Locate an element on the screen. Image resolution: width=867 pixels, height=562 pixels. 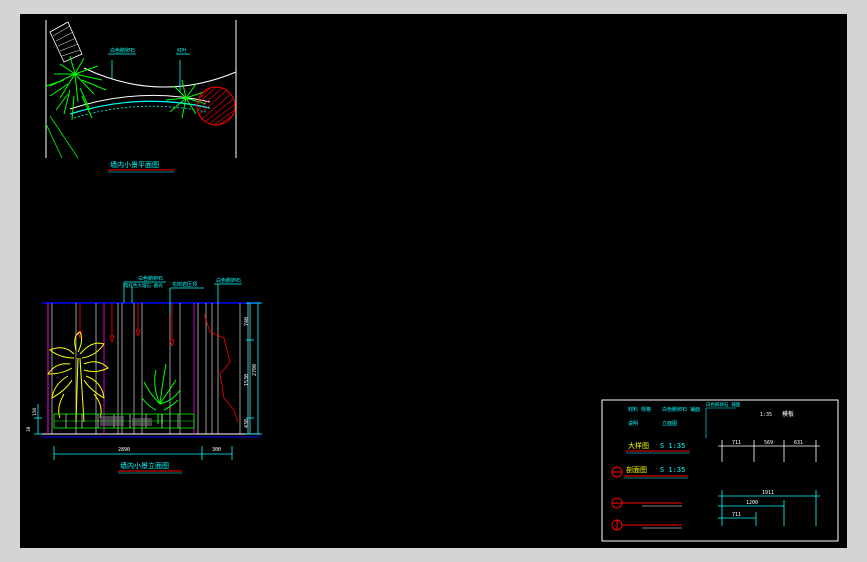
dim-711b: 711 is located at coordinates (736, 515).